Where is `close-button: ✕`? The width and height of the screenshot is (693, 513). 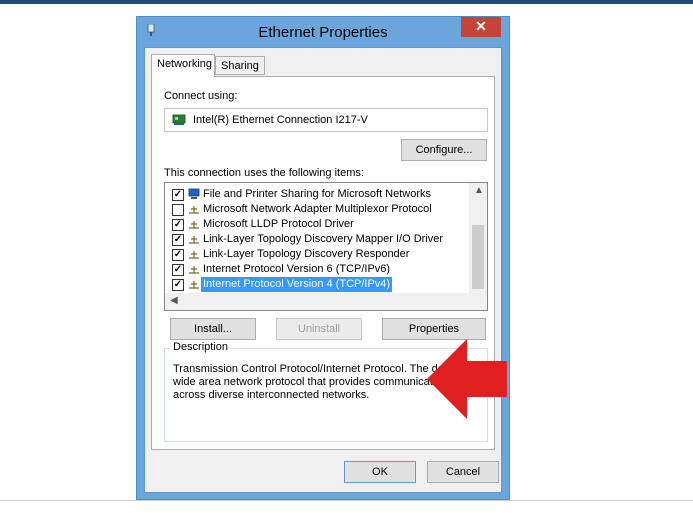
close-button: ✕ is located at coordinates (481, 27).